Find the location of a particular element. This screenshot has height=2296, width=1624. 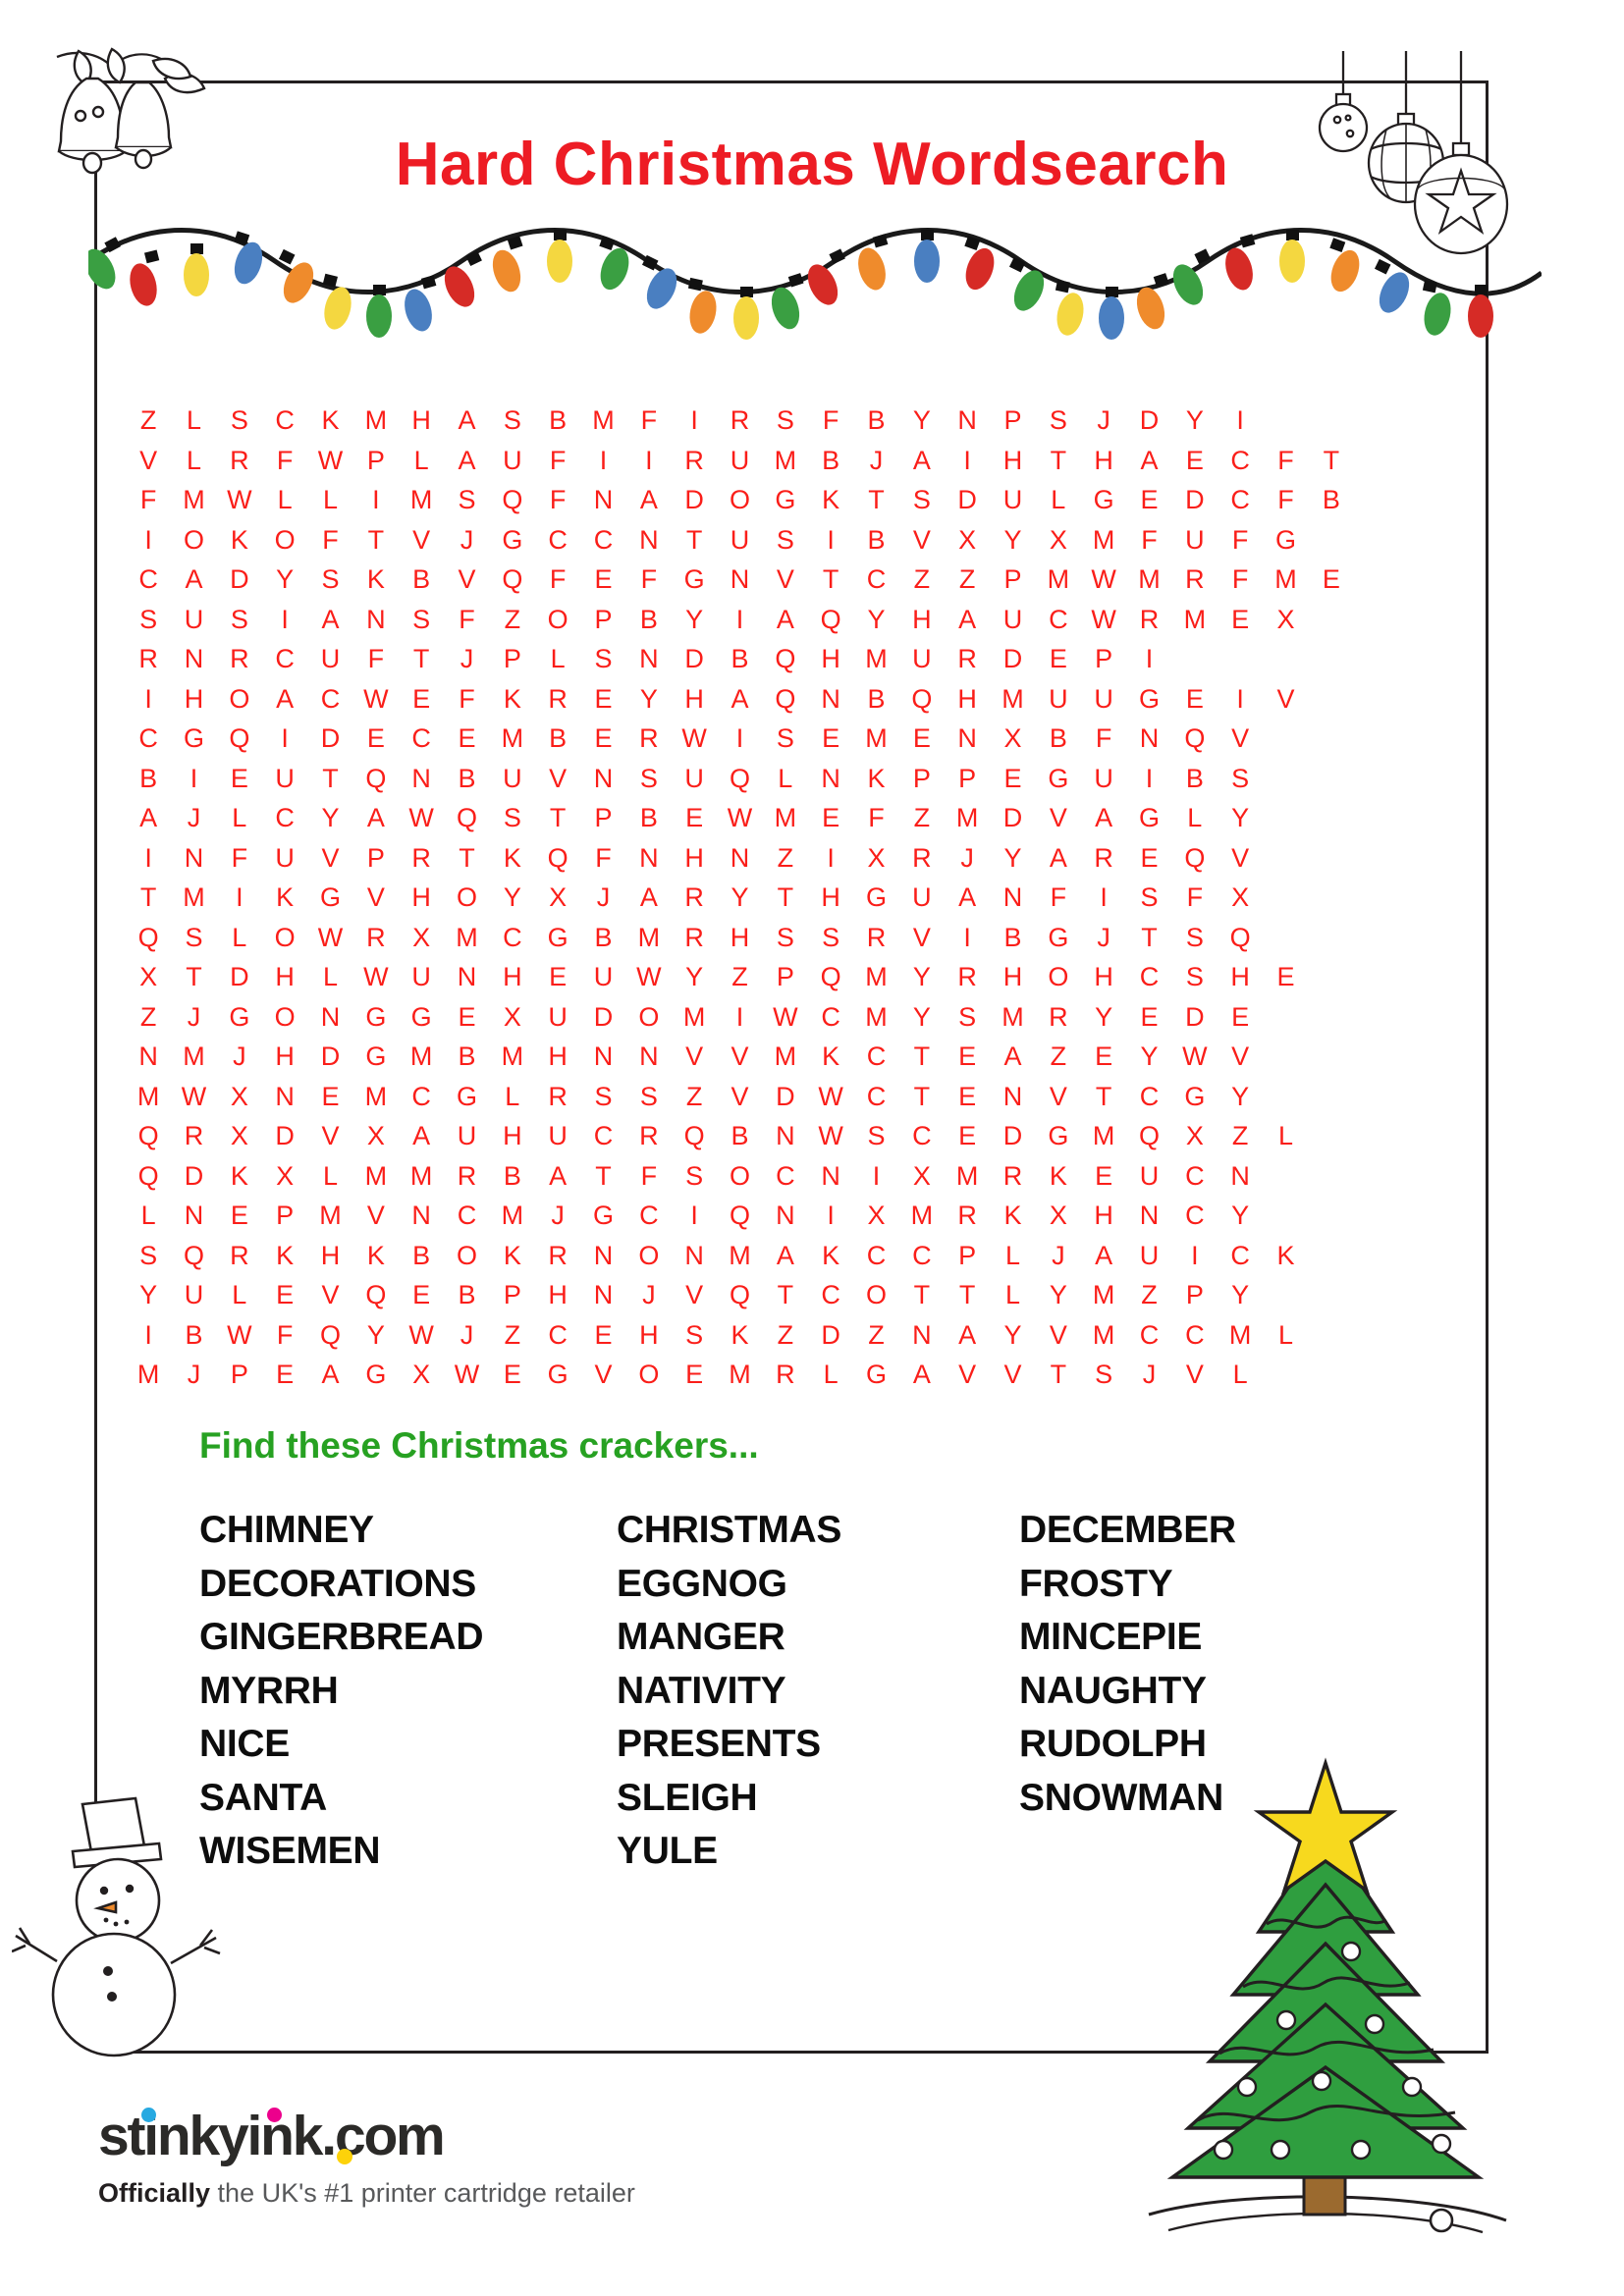

word-list-item: FROSTY is located at coordinates (1096, 1584).